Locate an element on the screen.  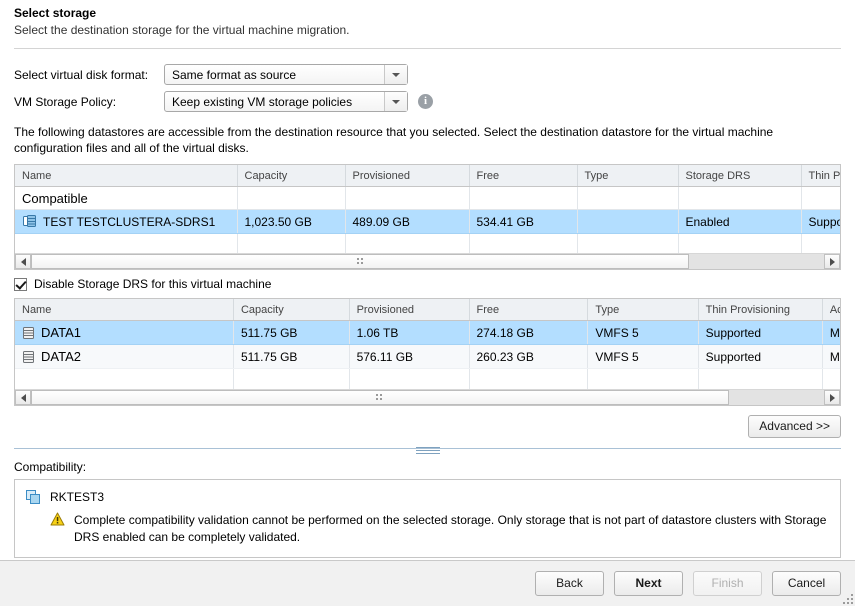
disk-format-dropdown: Same format as source is located at coordinates (286, 74).